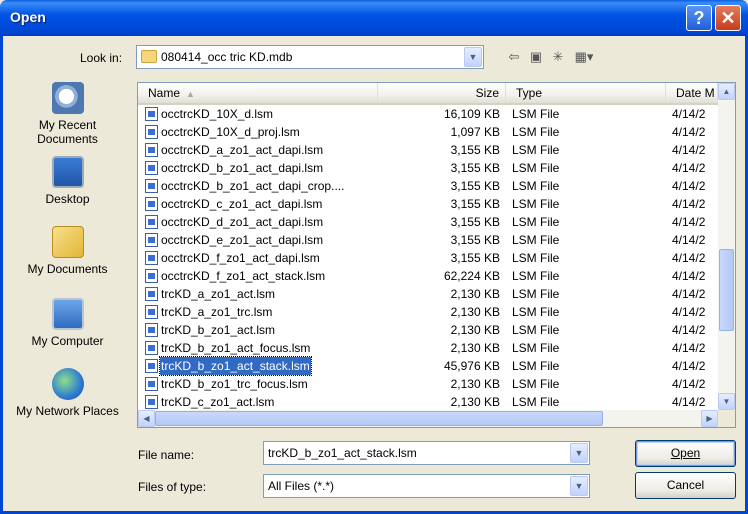 This screenshot has width=748, height=514. Describe the element at coordinates (236, 348) in the screenshot. I see `file-name-cell: trcKD_b_zo1_act_focus.lsm` at that location.